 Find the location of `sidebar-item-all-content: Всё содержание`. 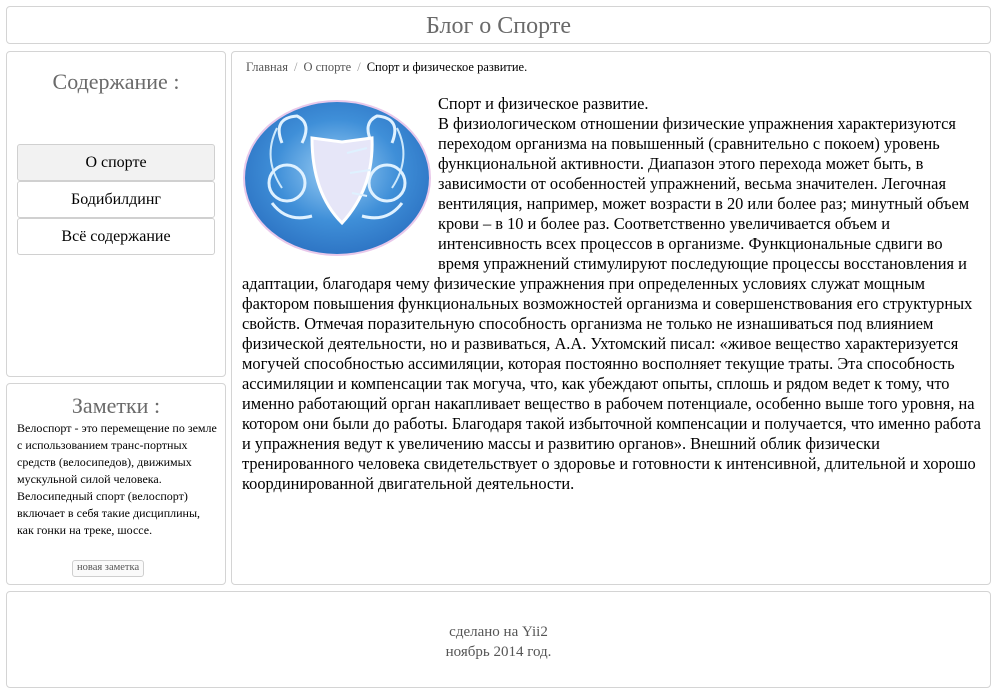

sidebar-item-all-content: Всё содержание is located at coordinates (116, 236).